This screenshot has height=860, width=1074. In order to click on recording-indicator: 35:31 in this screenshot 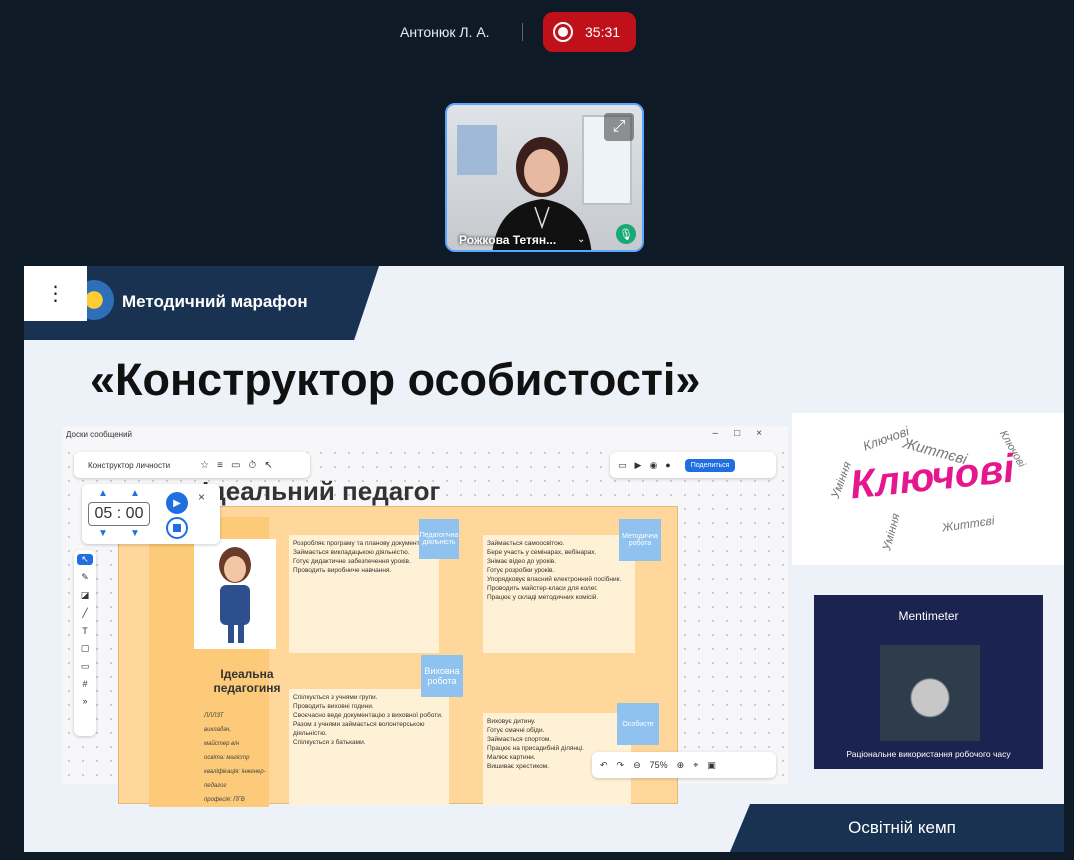, I will do `click(589, 32)`.